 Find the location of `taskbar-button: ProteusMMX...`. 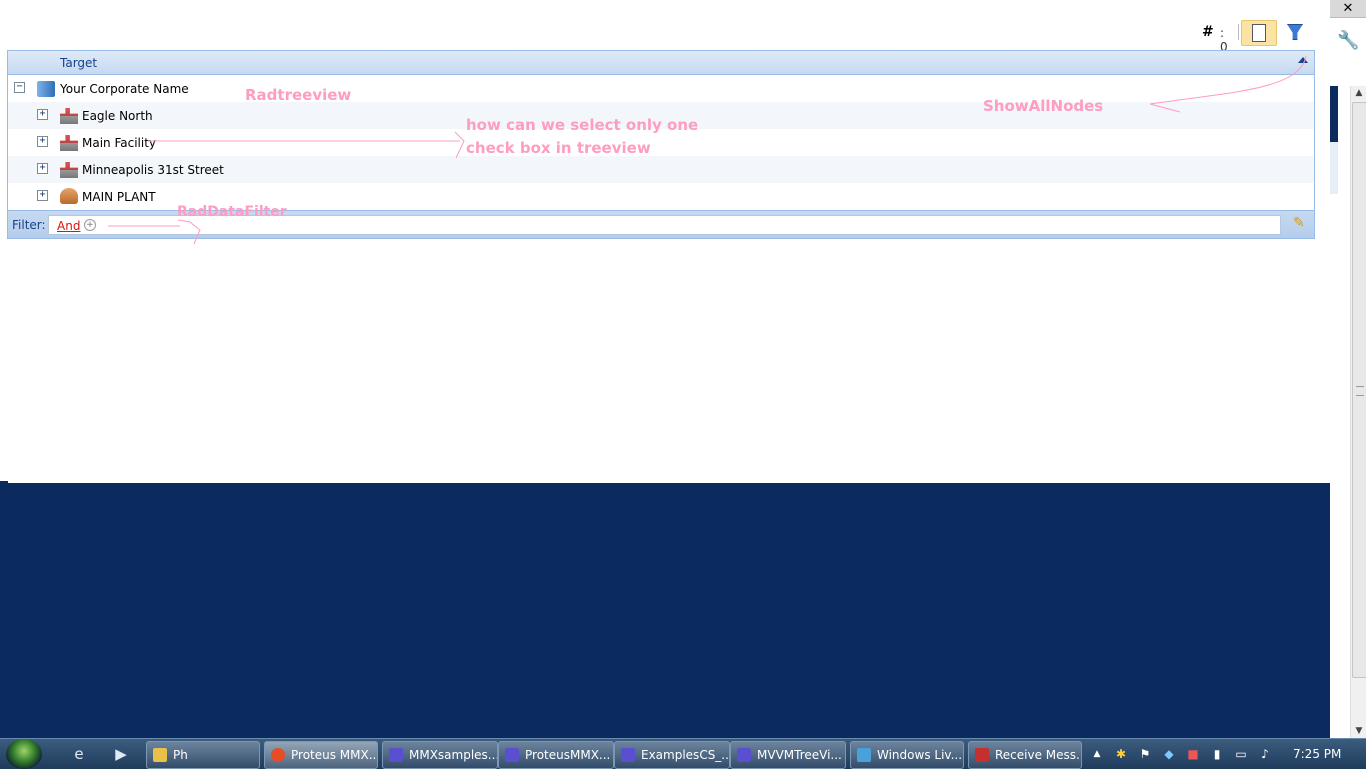

taskbar-button: ProteusMMX... is located at coordinates (556, 755).